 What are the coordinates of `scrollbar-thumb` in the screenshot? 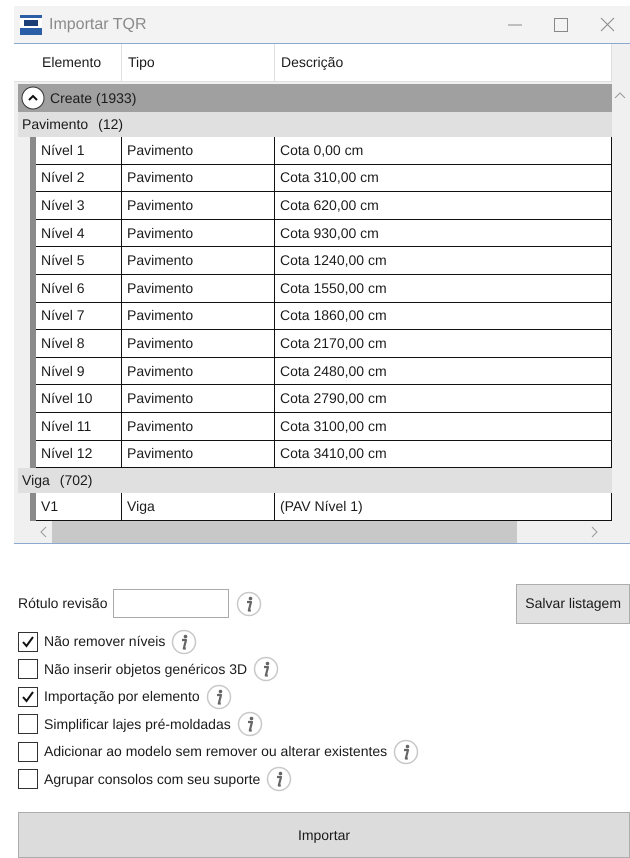 It's located at (284, 531).